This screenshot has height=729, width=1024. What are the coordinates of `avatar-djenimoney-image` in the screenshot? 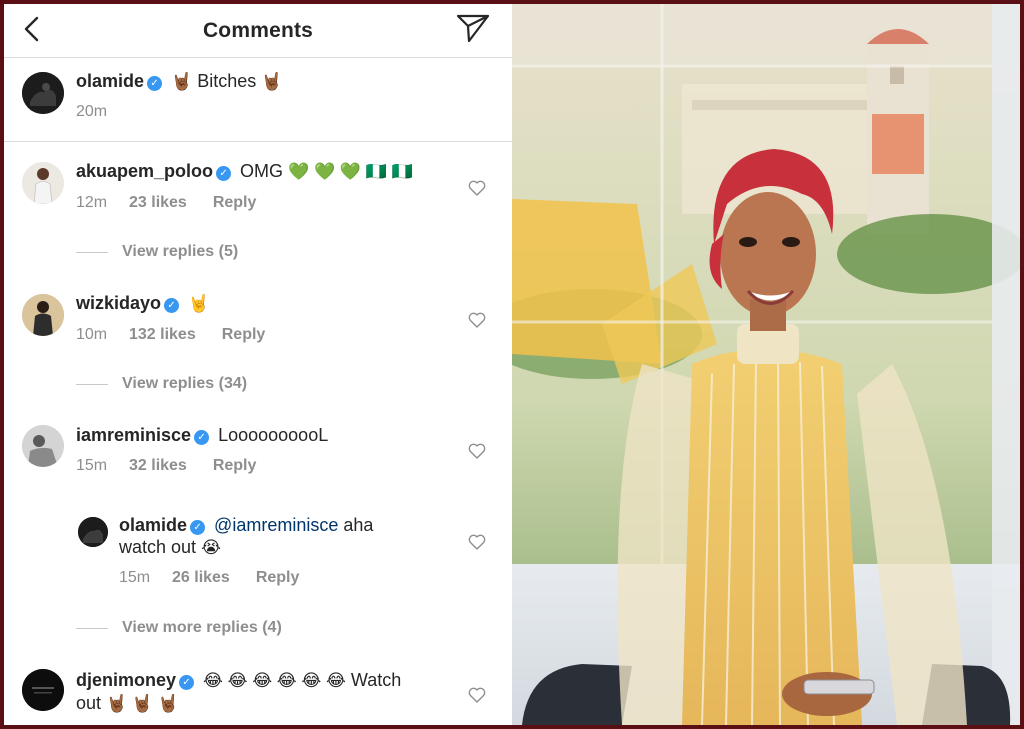 It's located at (43, 690).